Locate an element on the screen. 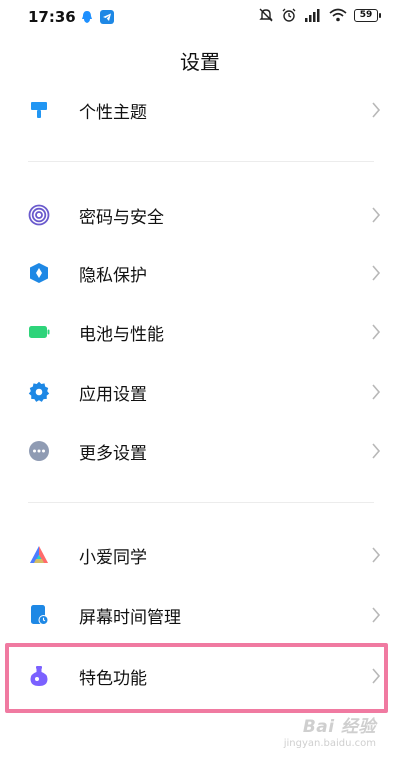  fingerprint-icon is located at coordinates (39, 215).